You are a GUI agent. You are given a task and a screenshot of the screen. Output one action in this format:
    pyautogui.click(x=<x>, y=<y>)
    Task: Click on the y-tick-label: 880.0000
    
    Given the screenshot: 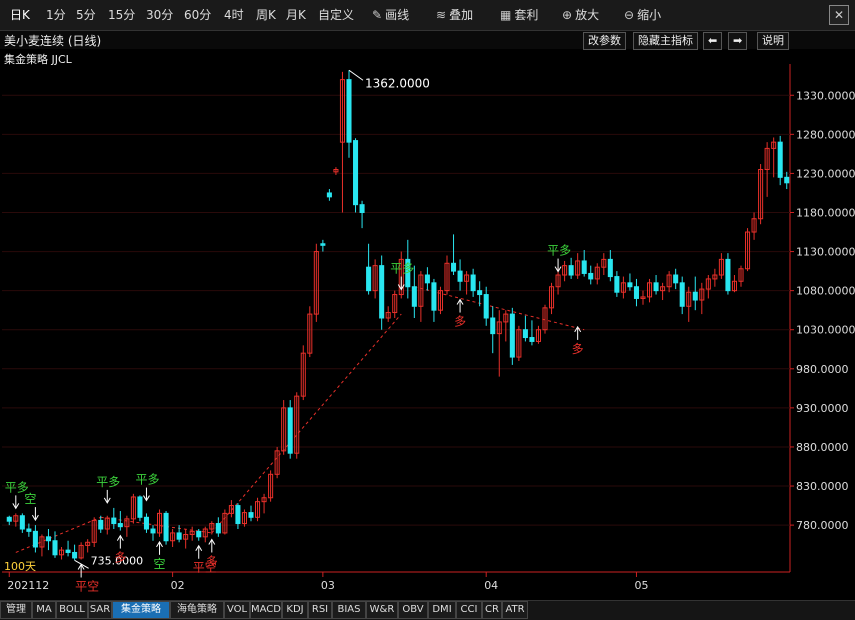 What is the action you would take?
    pyautogui.click(x=822, y=447)
    